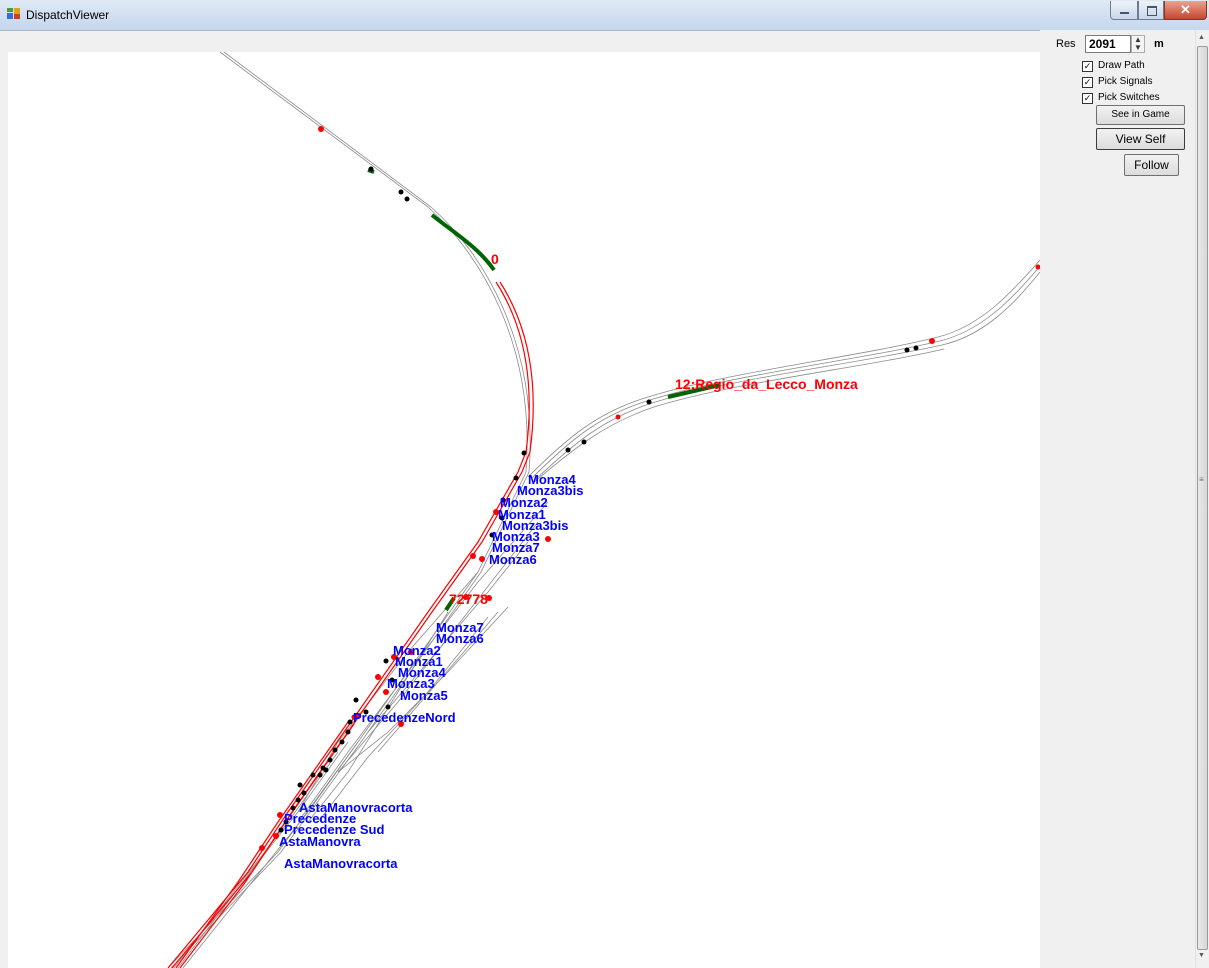 Image resolution: width=1209 pixels, height=968 pixels. Describe the element at coordinates (766, 384) in the screenshot. I see `train-label: 12:Regio_da_Lecco_Monza` at that location.